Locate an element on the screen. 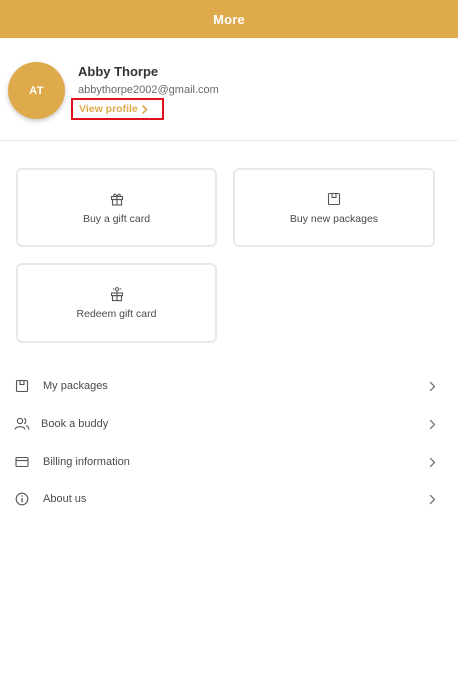 The image size is (458, 677). card-label: Buy a gift card is located at coordinates (116, 218).